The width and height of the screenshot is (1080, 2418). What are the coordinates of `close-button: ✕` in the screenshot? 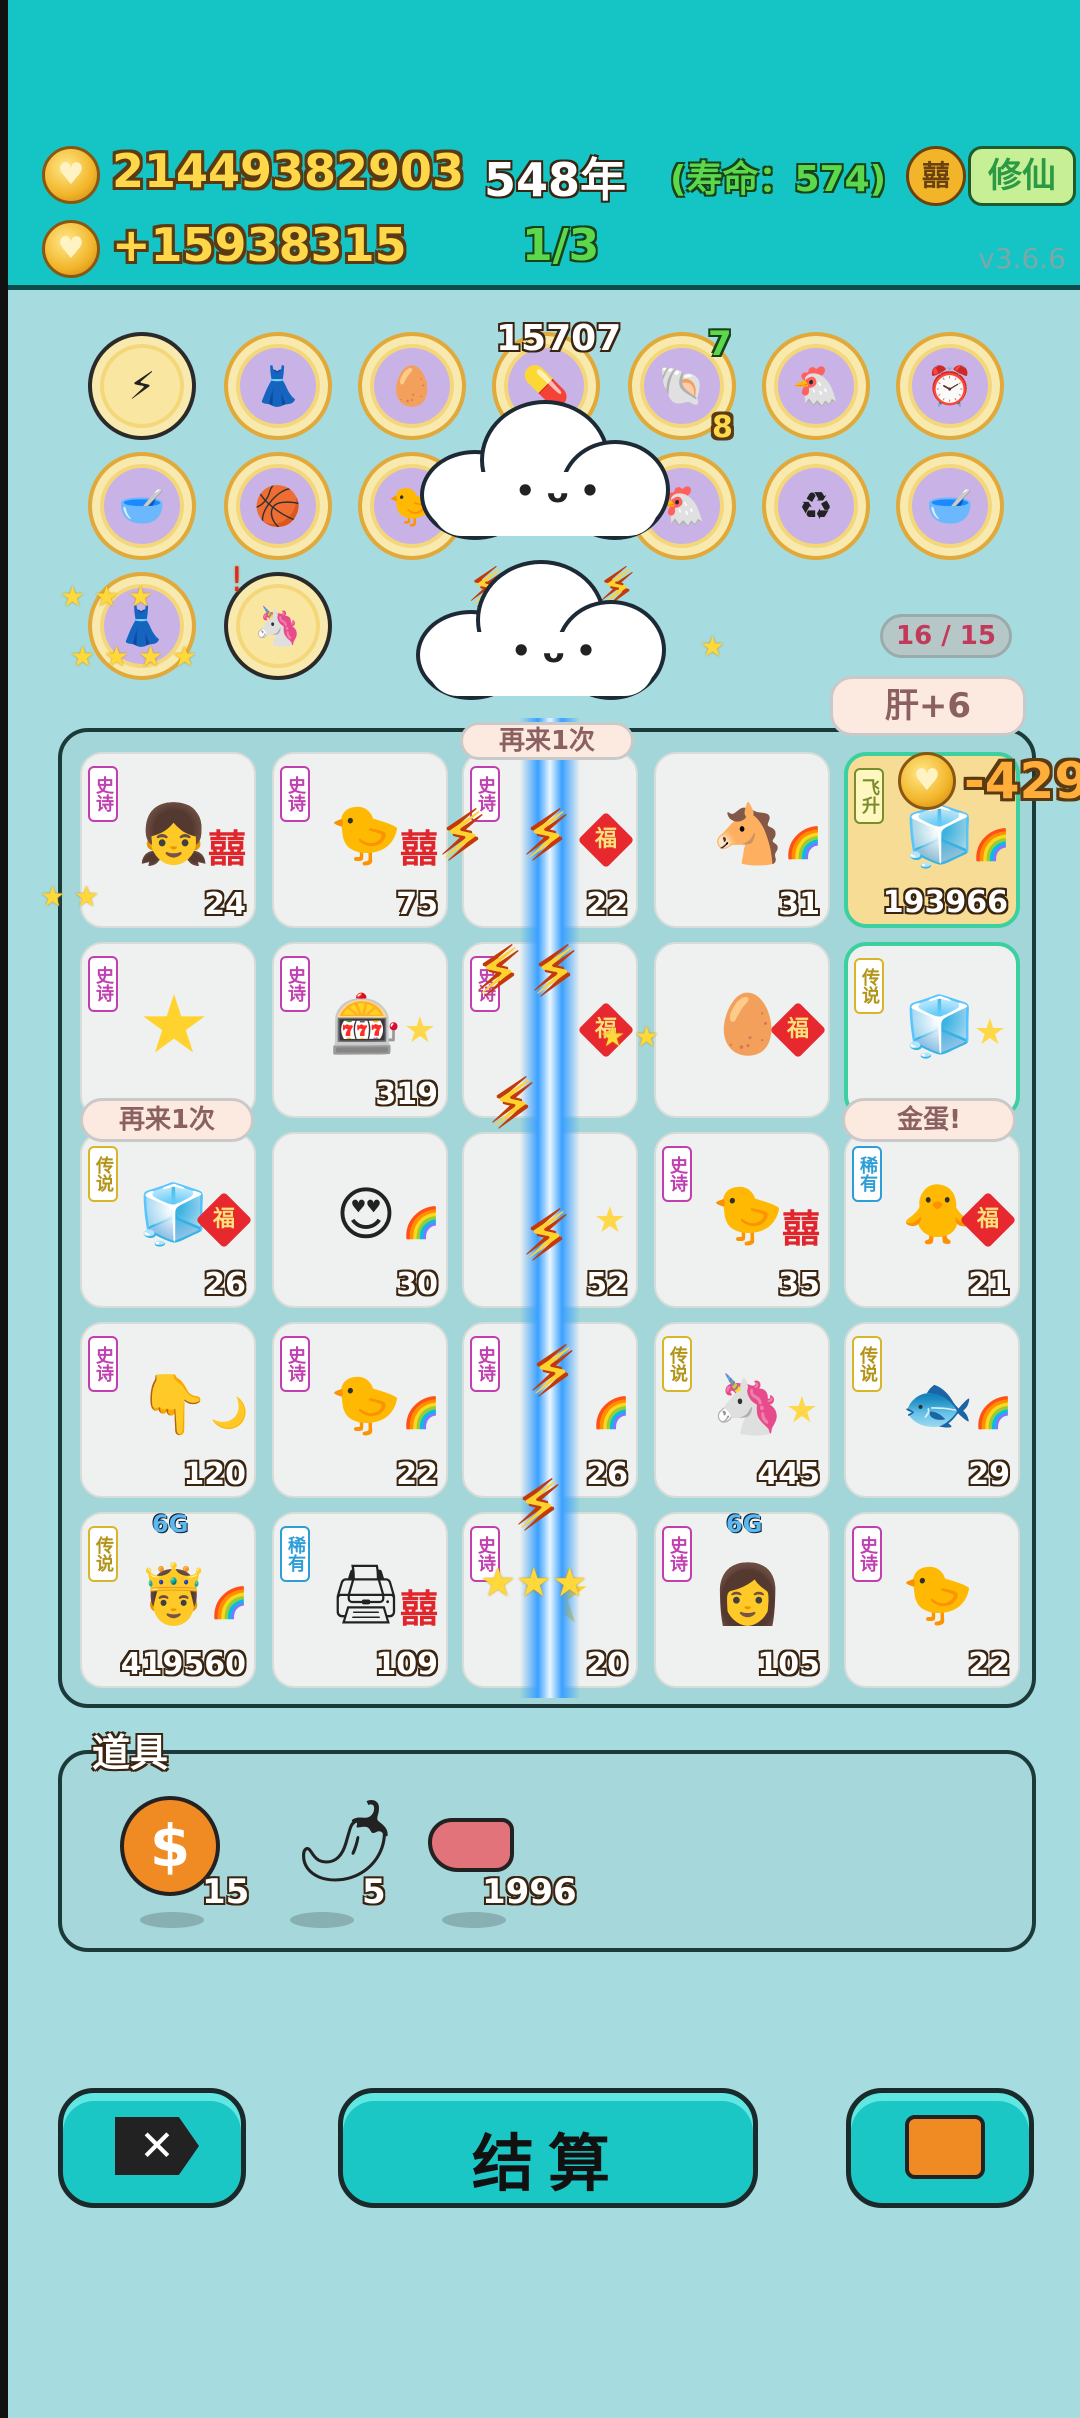 It's located at (152, 2148).